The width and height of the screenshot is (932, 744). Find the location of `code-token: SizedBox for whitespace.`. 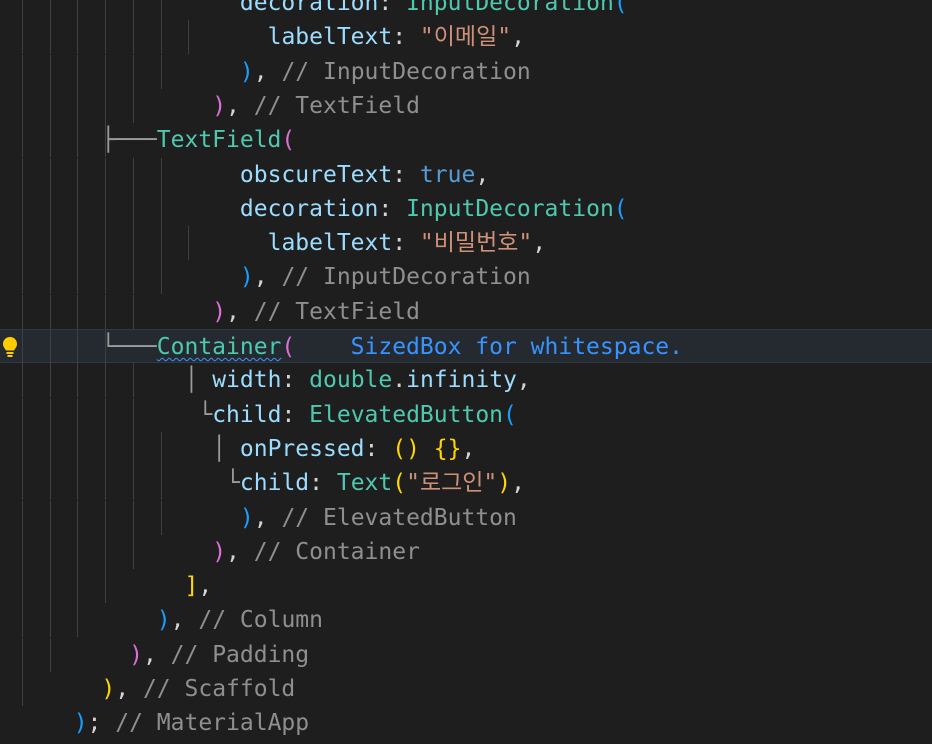

code-token: SizedBox for whitespace. is located at coordinates (516, 347).